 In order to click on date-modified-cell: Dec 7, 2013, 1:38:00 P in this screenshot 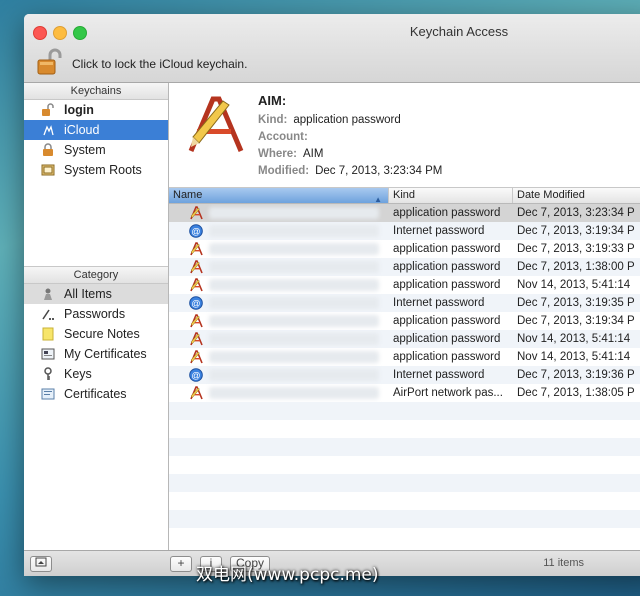, I will do `click(576, 267)`.